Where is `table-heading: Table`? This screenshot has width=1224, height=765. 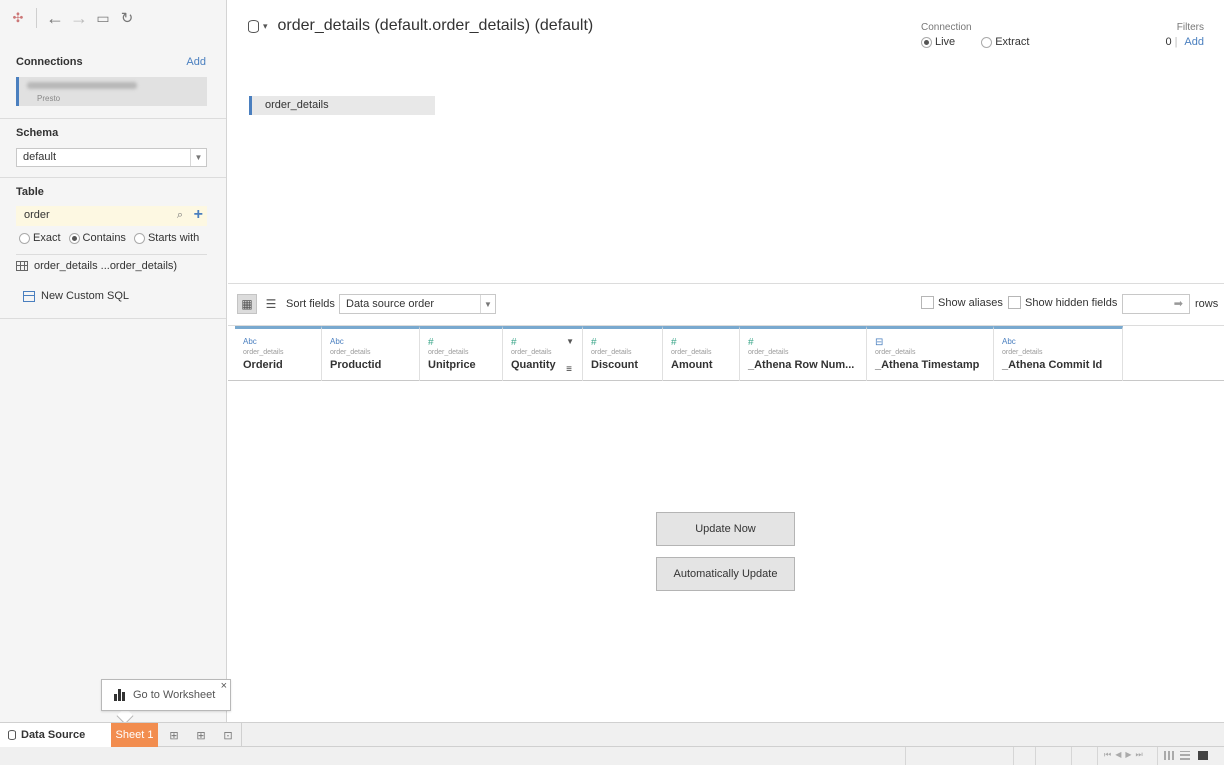 table-heading: Table is located at coordinates (30, 192).